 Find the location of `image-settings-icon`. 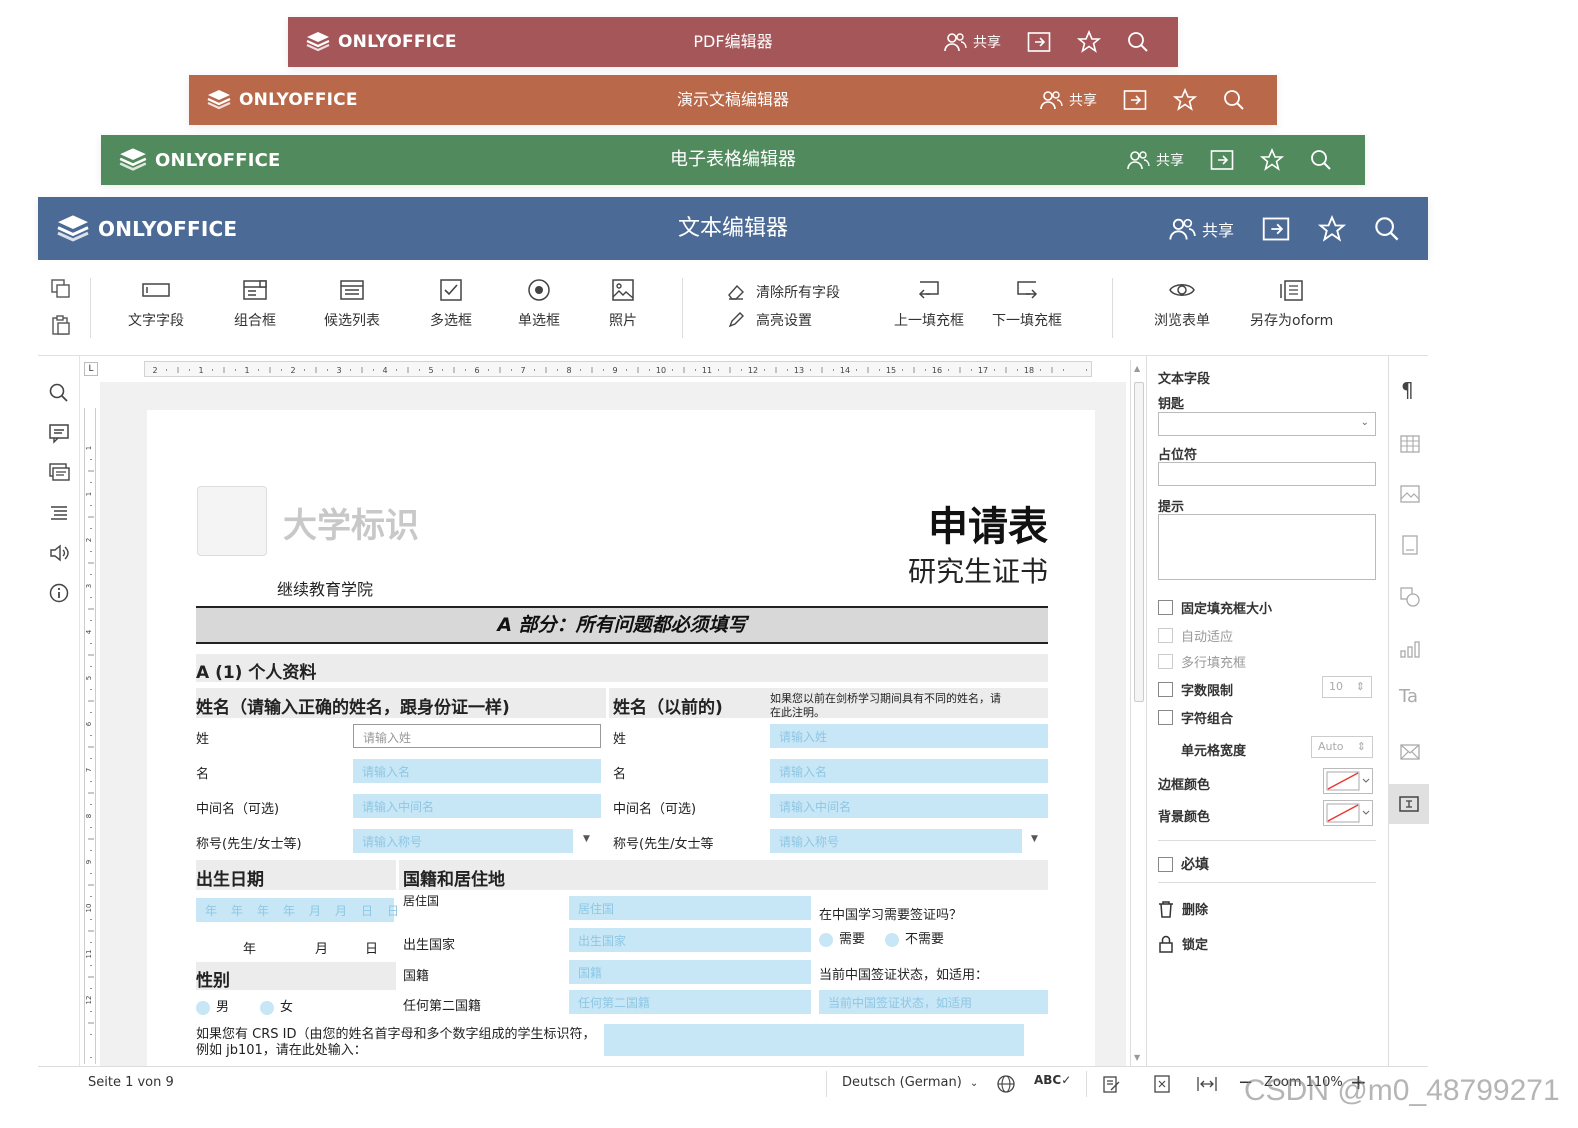

image-settings-icon is located at coordinates (1410, 494).